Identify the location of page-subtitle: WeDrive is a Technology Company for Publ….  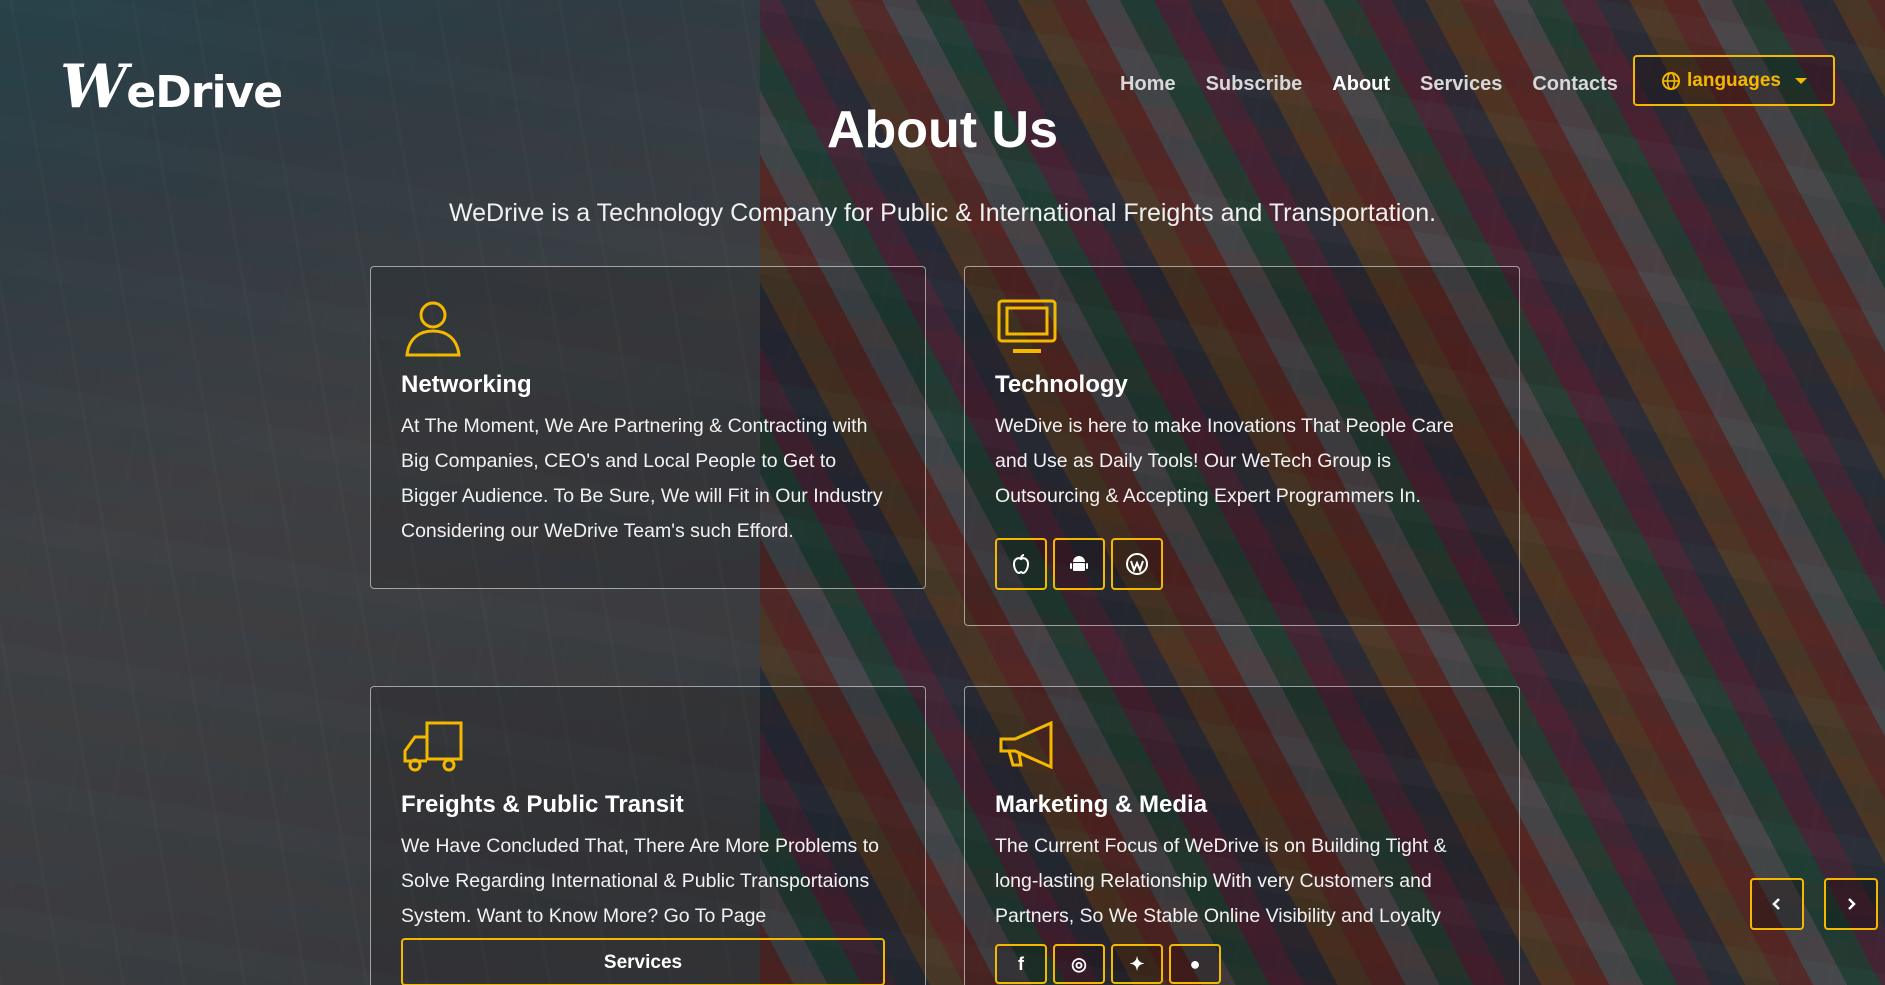
(942, 213).